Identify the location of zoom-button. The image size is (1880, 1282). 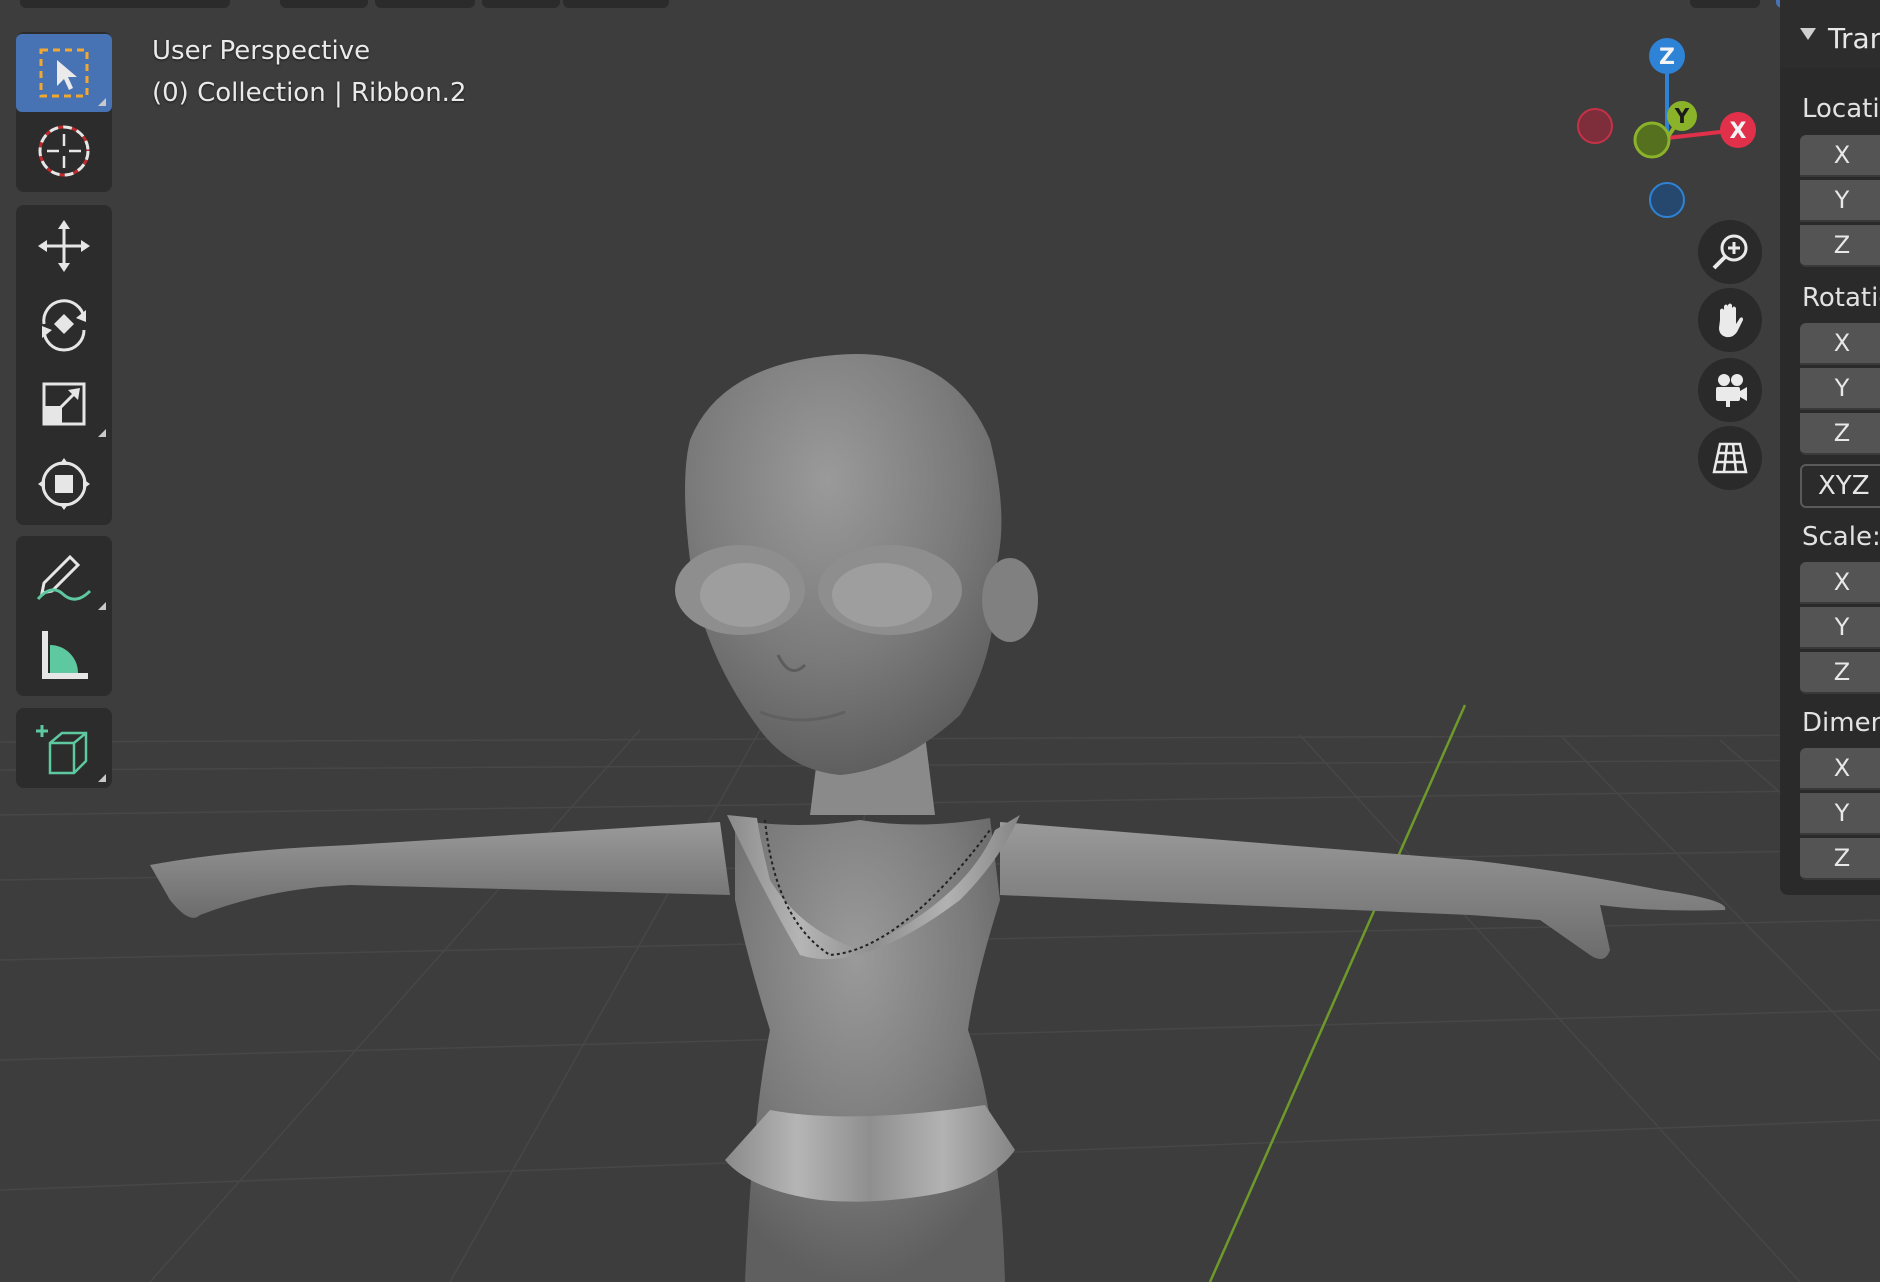
(1730, 252).